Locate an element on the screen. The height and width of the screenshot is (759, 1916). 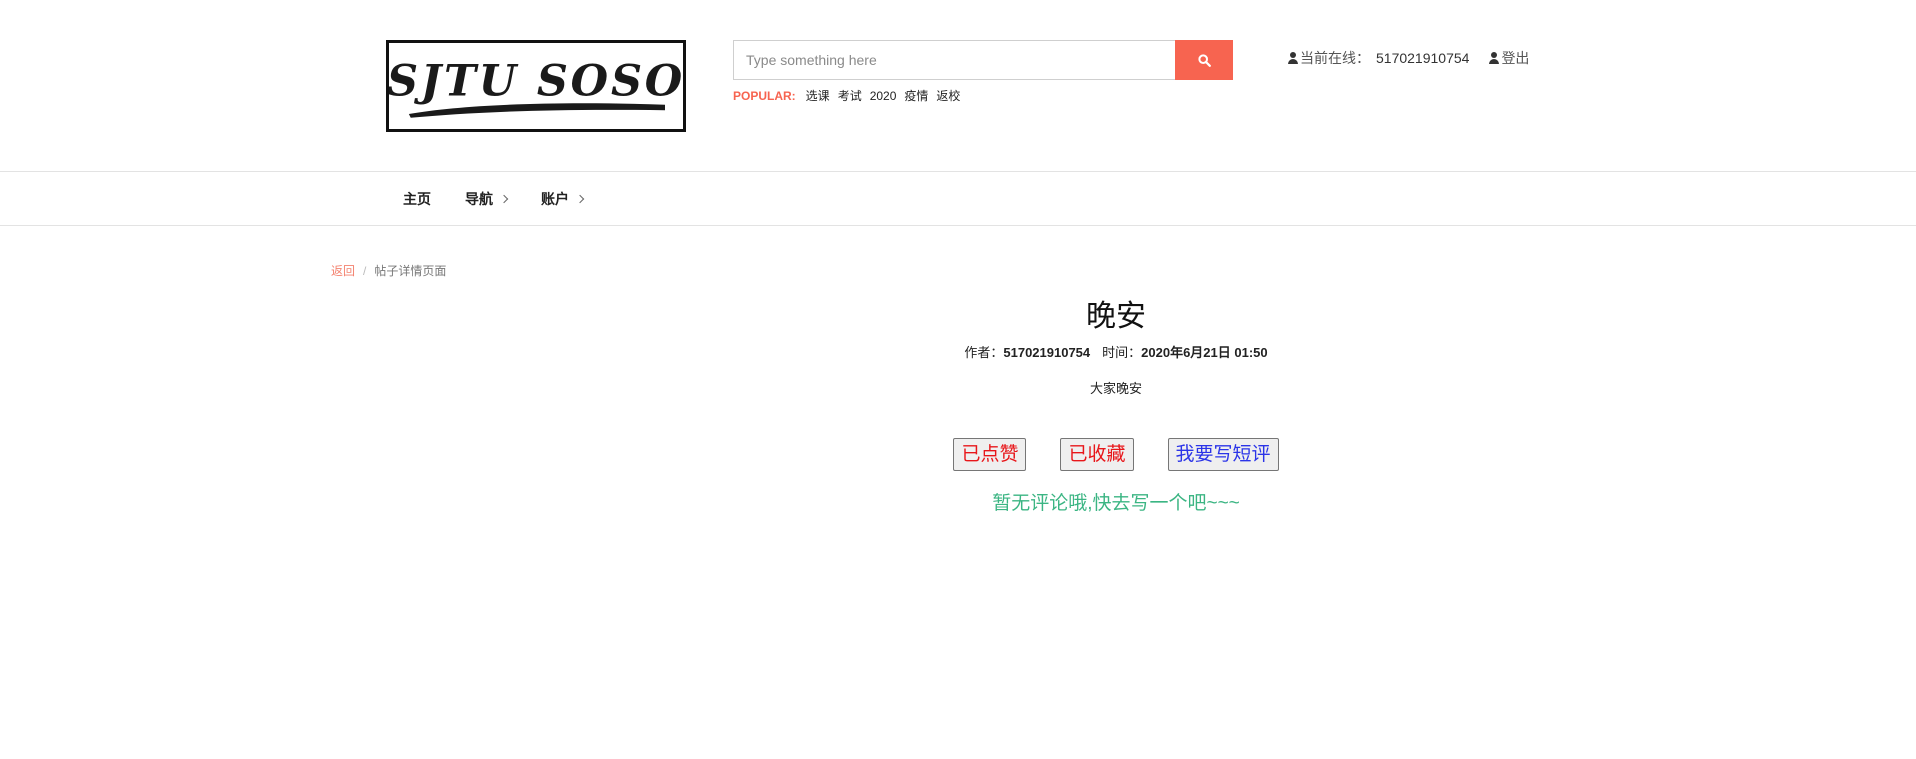
online-label: 当前在线： is located at coordinates (1335, 58).